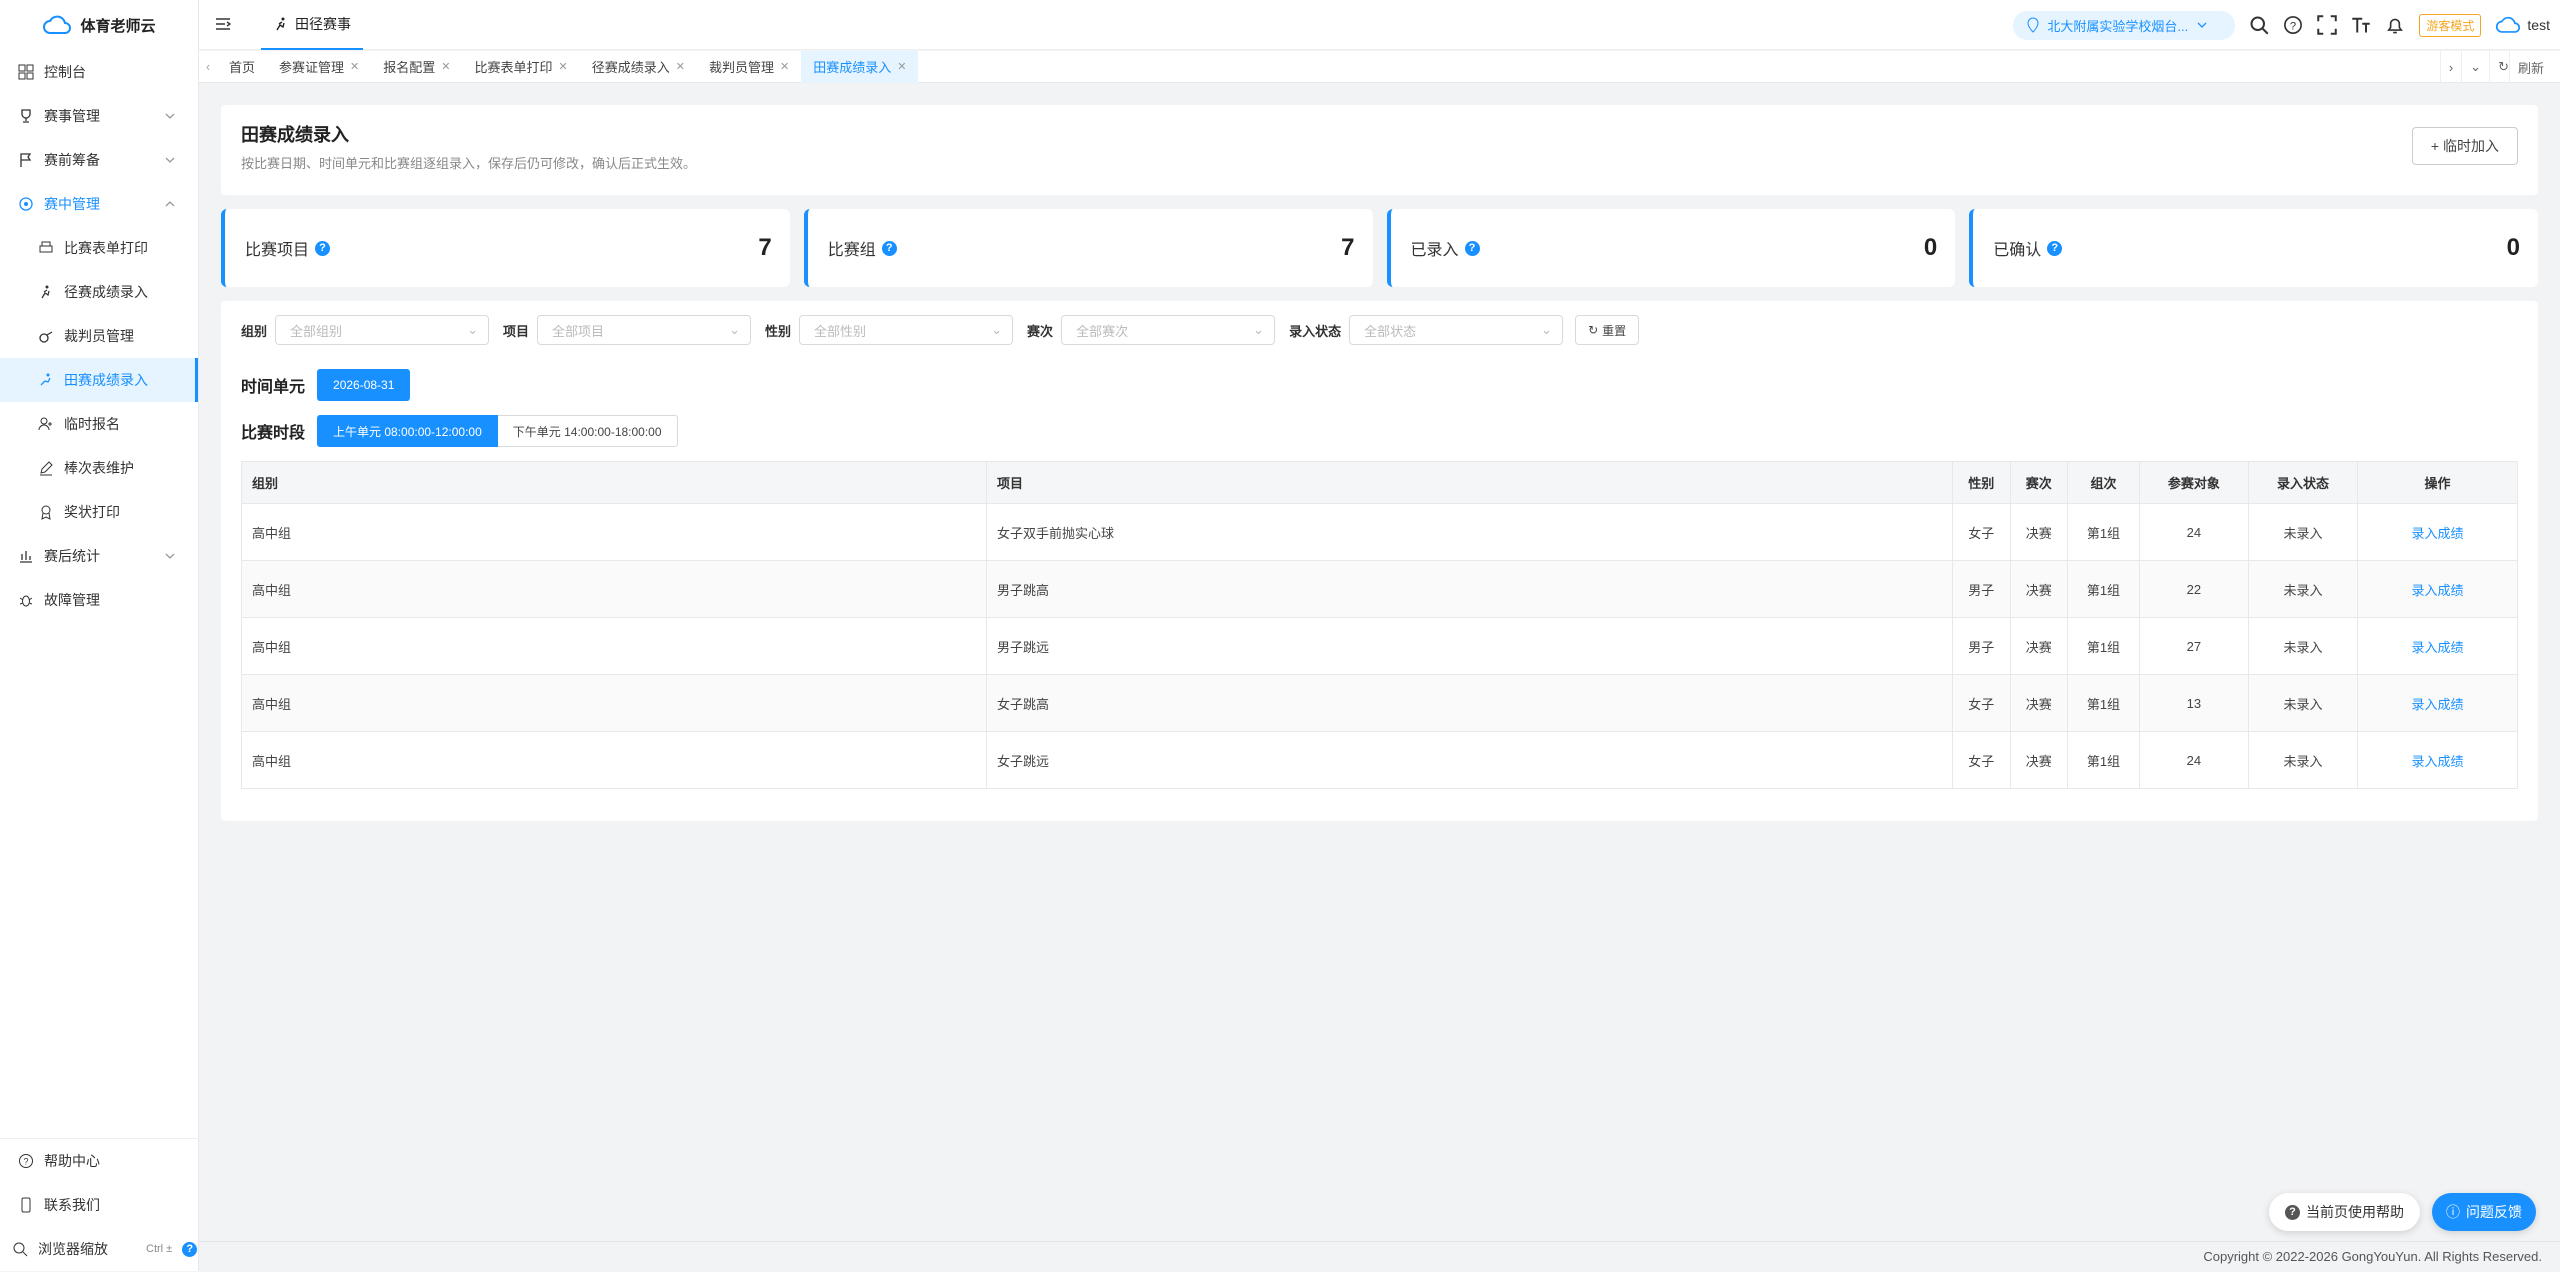 Image resolution: width=2560 pixels, height=1272 pixels. What do you see at coordinates (1040, 331) in the screenshot?
I see `filter-label: 赛次` at bounding box center [1040, 331].